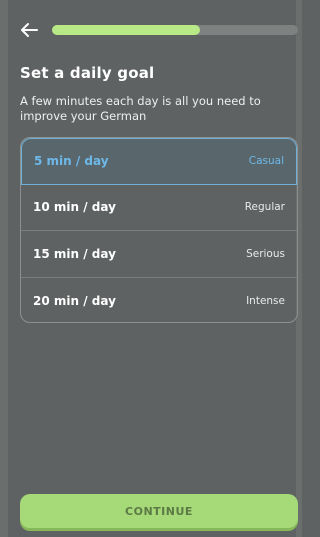 This screenshot has width=320, height=537. I want to click on header, so click(151, 31).